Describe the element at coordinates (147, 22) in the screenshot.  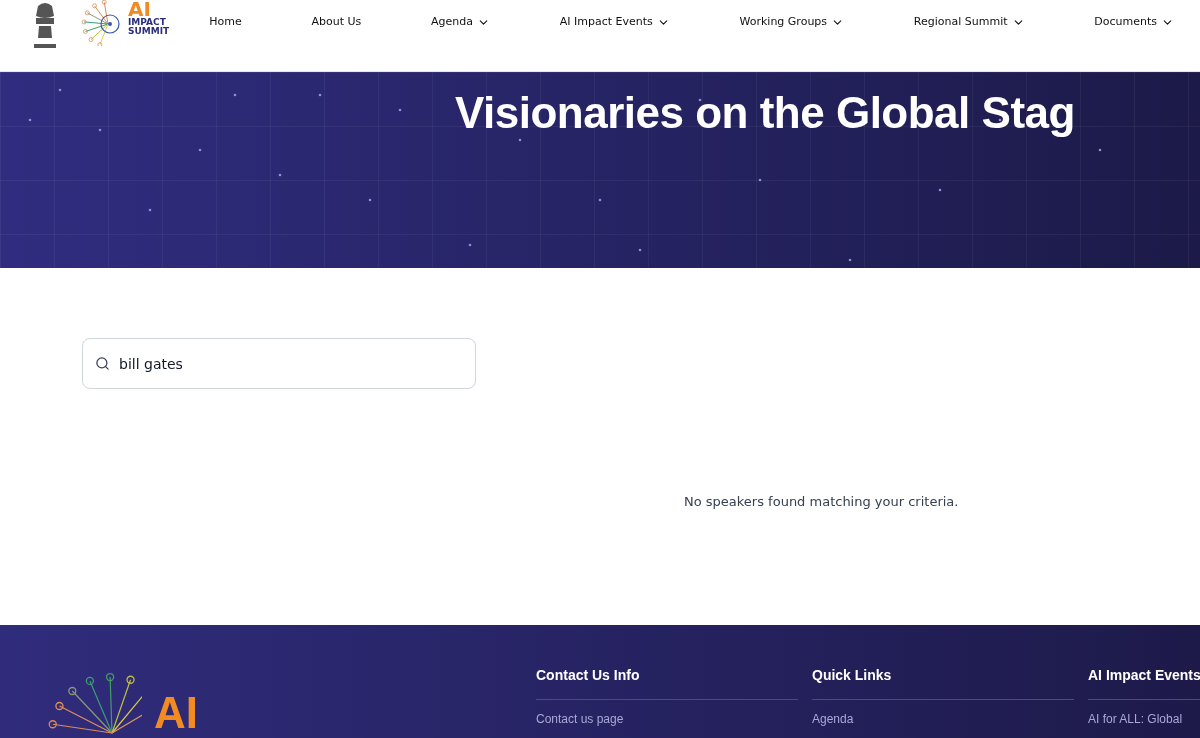
I see `logo-line: IMPACT` at that location.